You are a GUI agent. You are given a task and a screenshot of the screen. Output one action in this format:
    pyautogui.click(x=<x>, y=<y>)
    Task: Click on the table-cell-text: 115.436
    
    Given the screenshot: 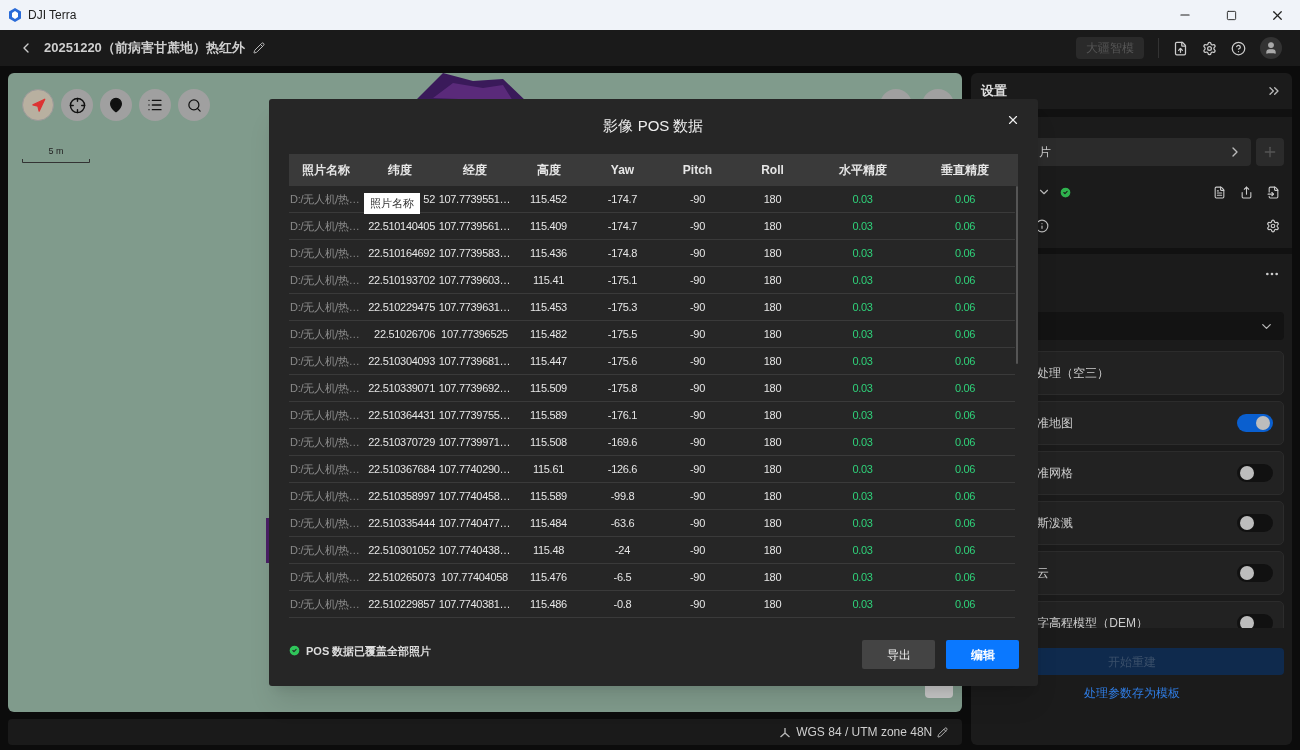 What is the action you would take?
    pyautogui.click(x=548, y=253)
    